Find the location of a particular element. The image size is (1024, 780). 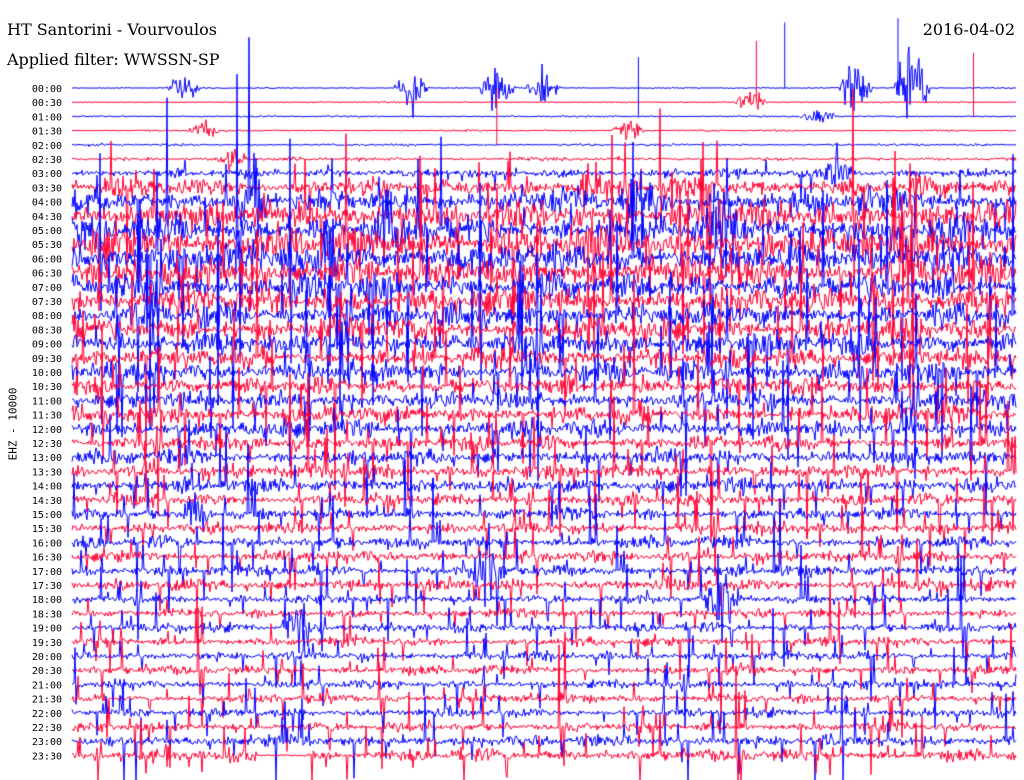

y-axis-label: EHZ - 10000 is located at coordinates (13, 424).